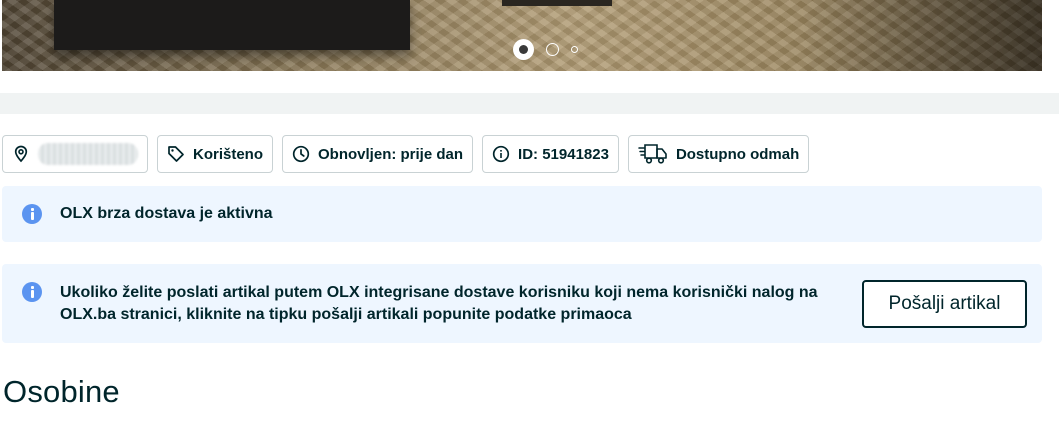  Describe the element at coordinates (563, 154) in the screenshot. I see `listing-id-label: ID: 51941823` at that location.